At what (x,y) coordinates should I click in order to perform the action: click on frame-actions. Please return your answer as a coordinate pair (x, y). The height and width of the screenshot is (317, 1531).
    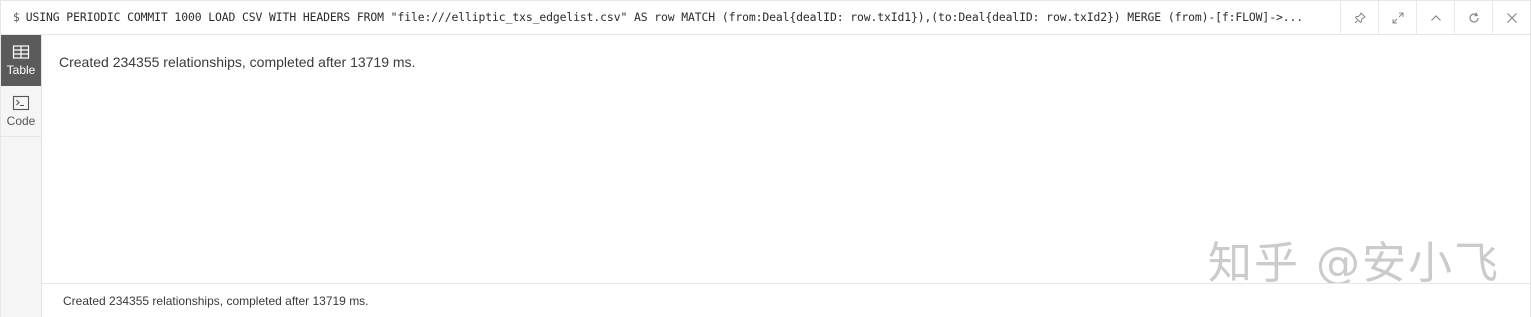
    Looking at the image, I should click on (1435, 17).